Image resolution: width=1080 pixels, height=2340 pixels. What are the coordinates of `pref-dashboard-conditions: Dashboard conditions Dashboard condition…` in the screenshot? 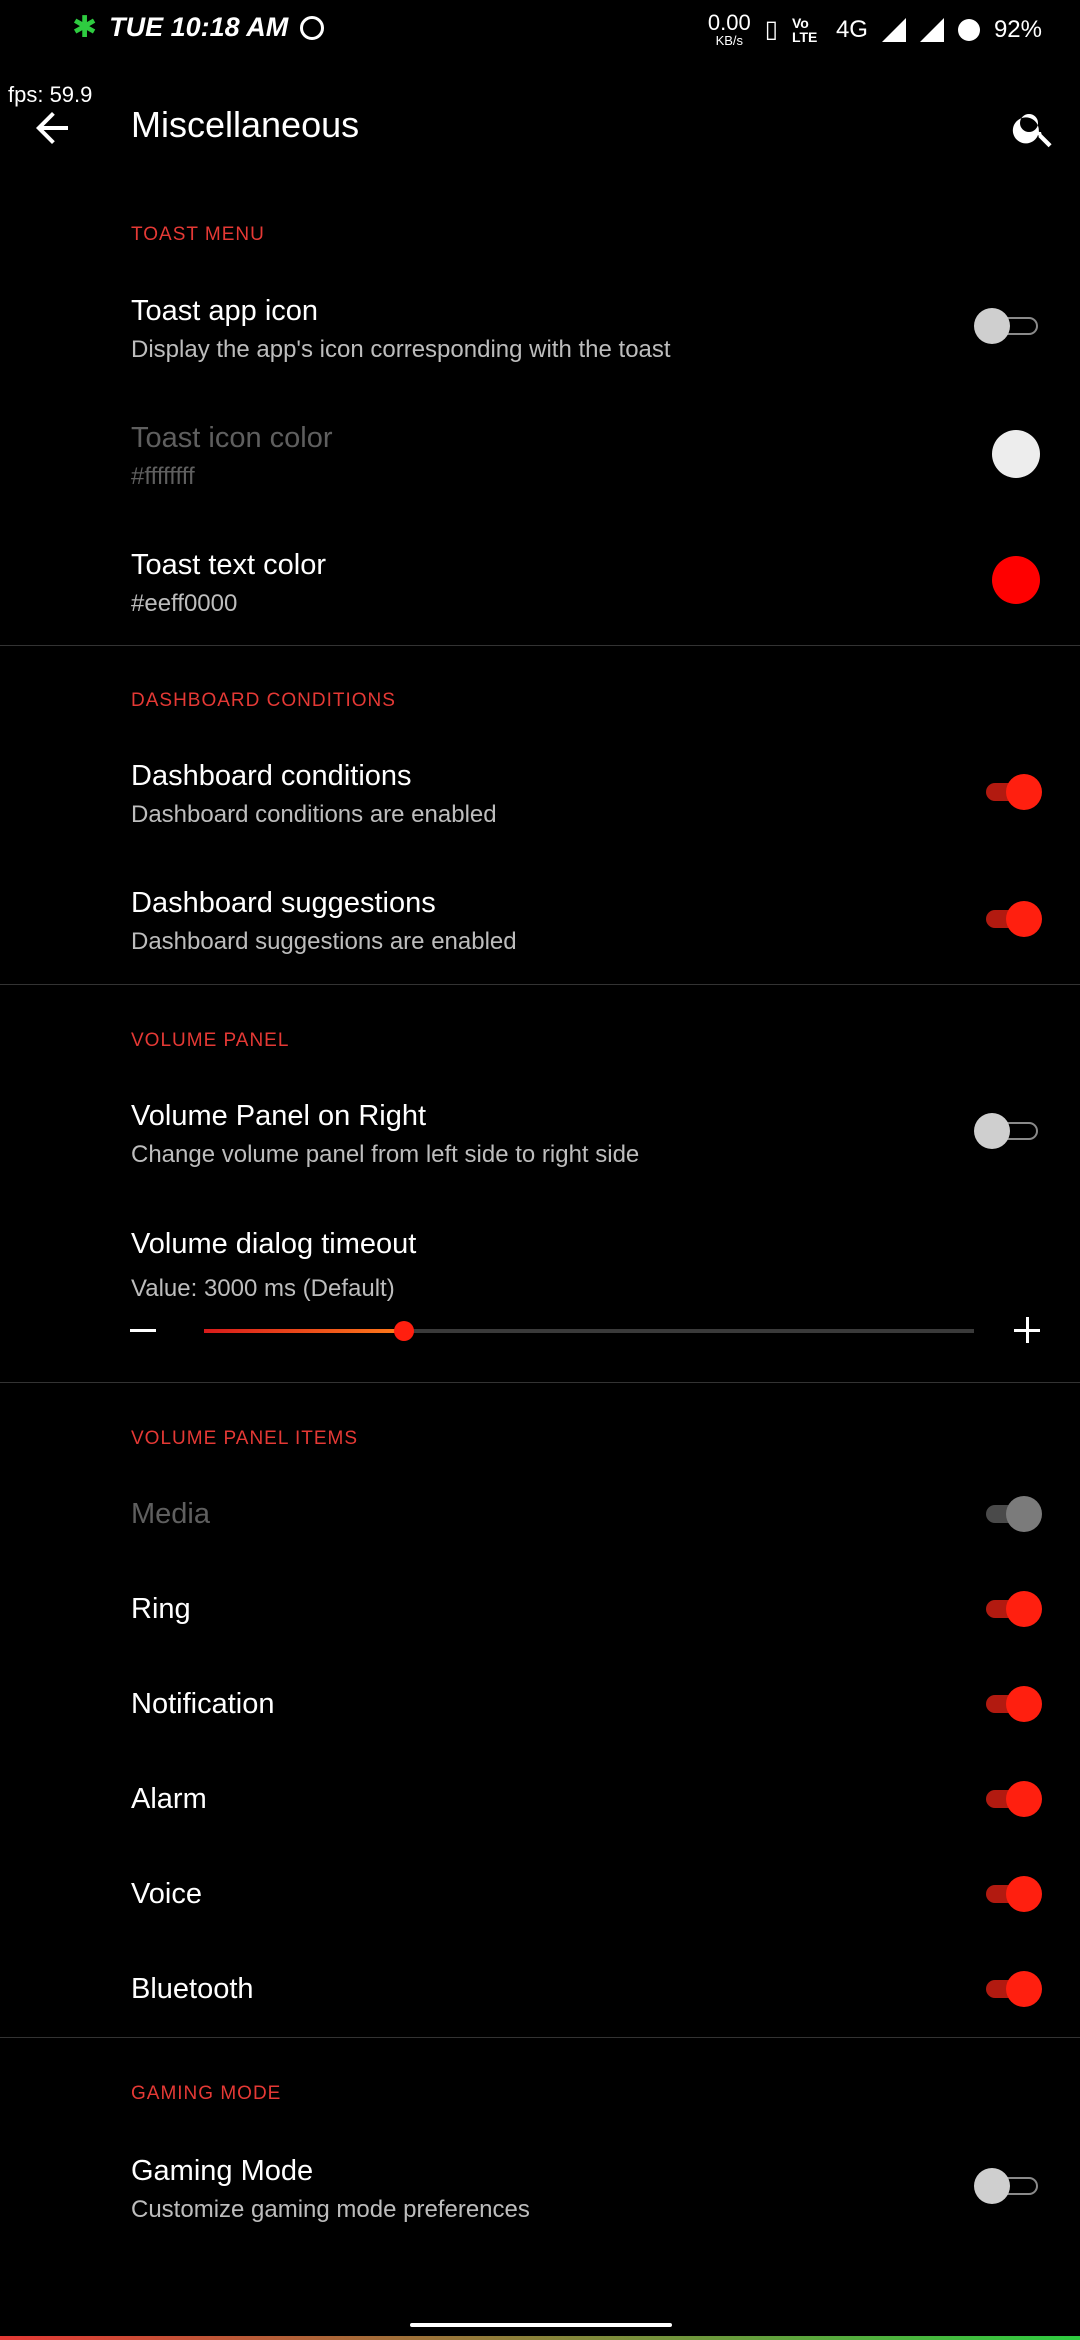 It's located at (541, 794).